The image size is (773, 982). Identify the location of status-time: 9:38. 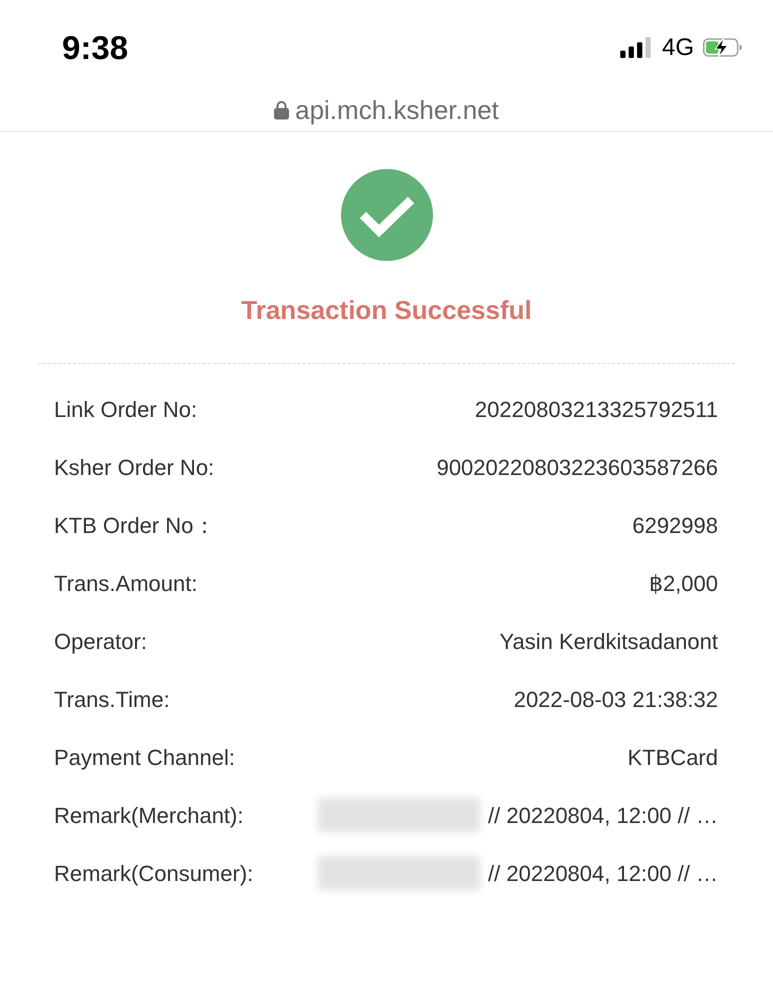
(95, 47).